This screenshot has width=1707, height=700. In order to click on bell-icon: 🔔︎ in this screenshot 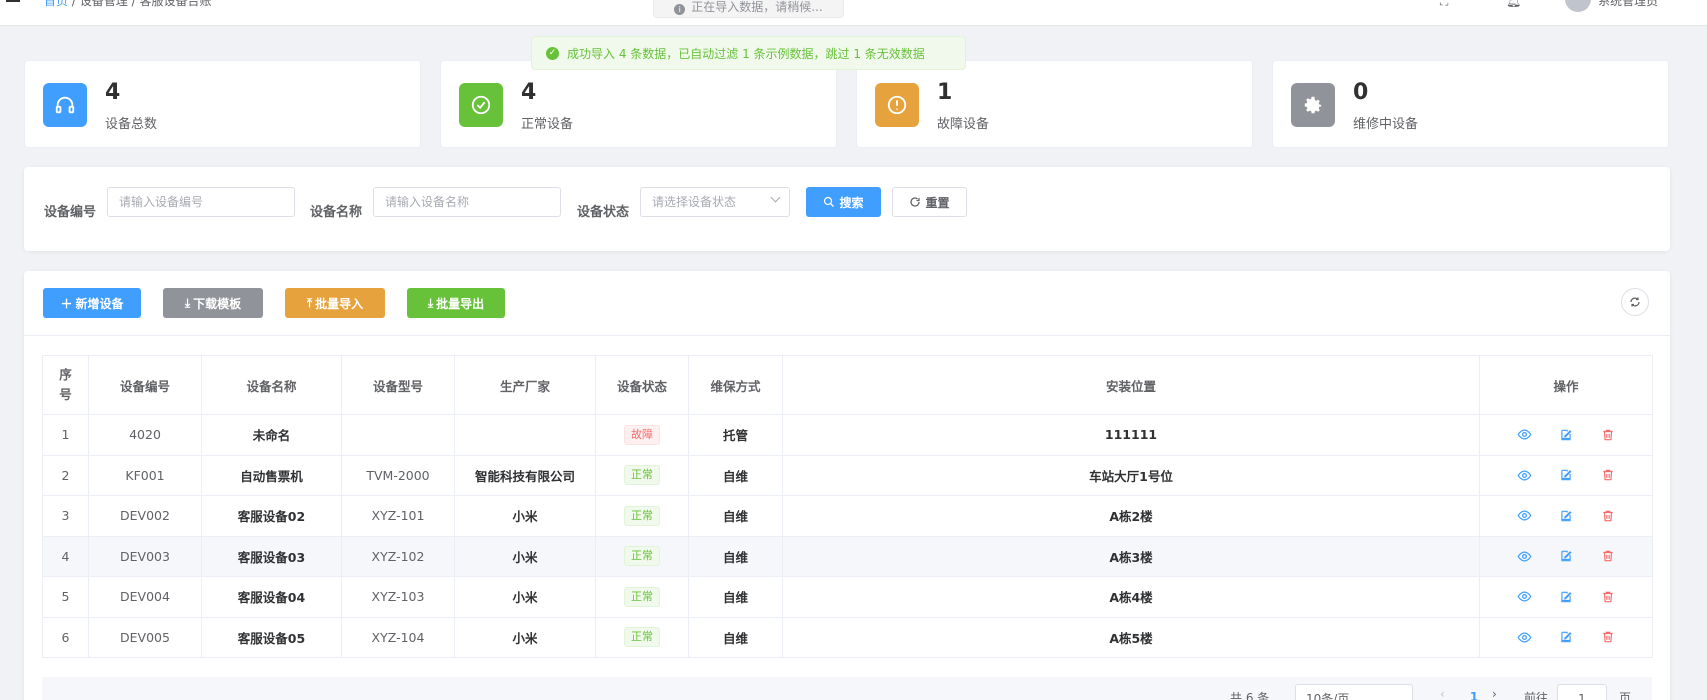, I will do `click(1513, 4)`.